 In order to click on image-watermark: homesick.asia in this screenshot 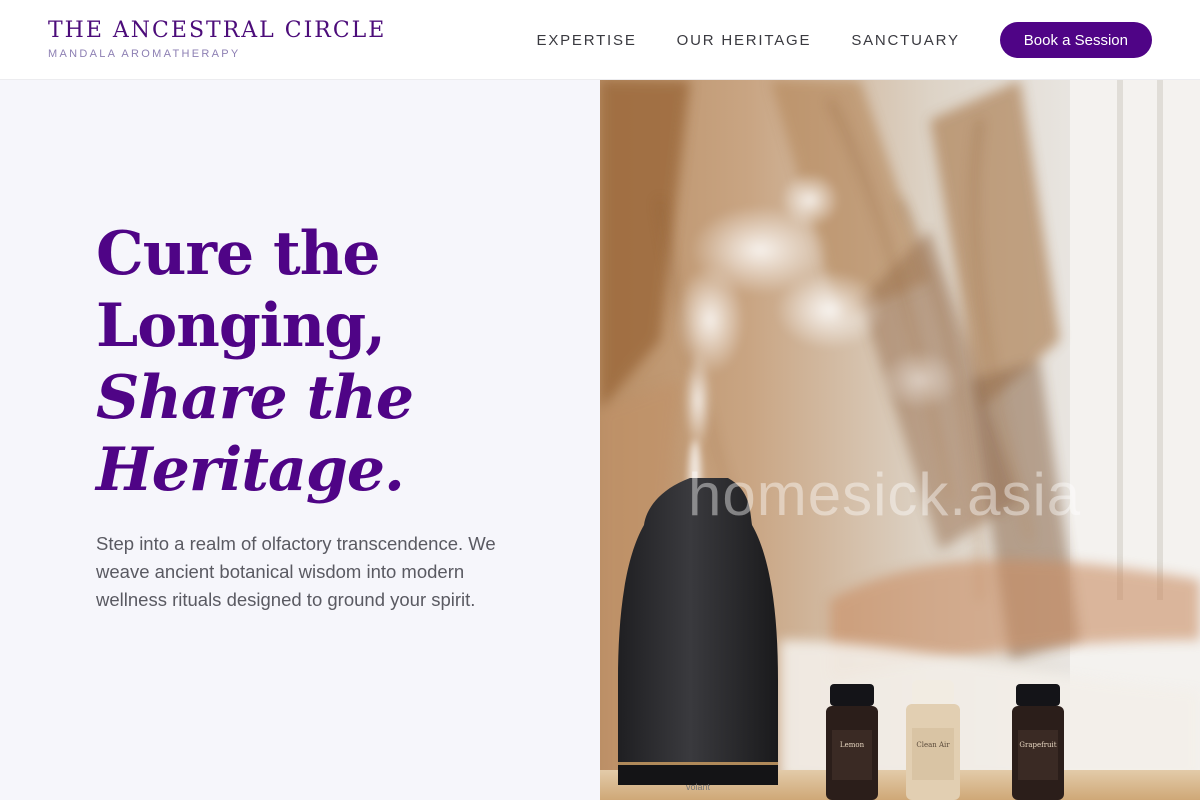, I will do `click(885, 494)`.